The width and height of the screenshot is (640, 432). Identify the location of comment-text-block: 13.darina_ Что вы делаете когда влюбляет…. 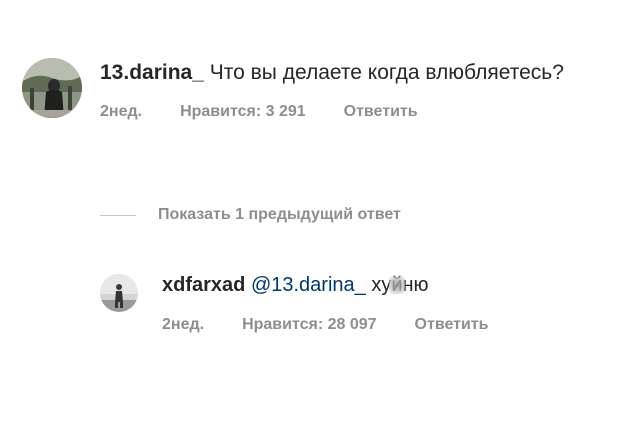
(335, 72).